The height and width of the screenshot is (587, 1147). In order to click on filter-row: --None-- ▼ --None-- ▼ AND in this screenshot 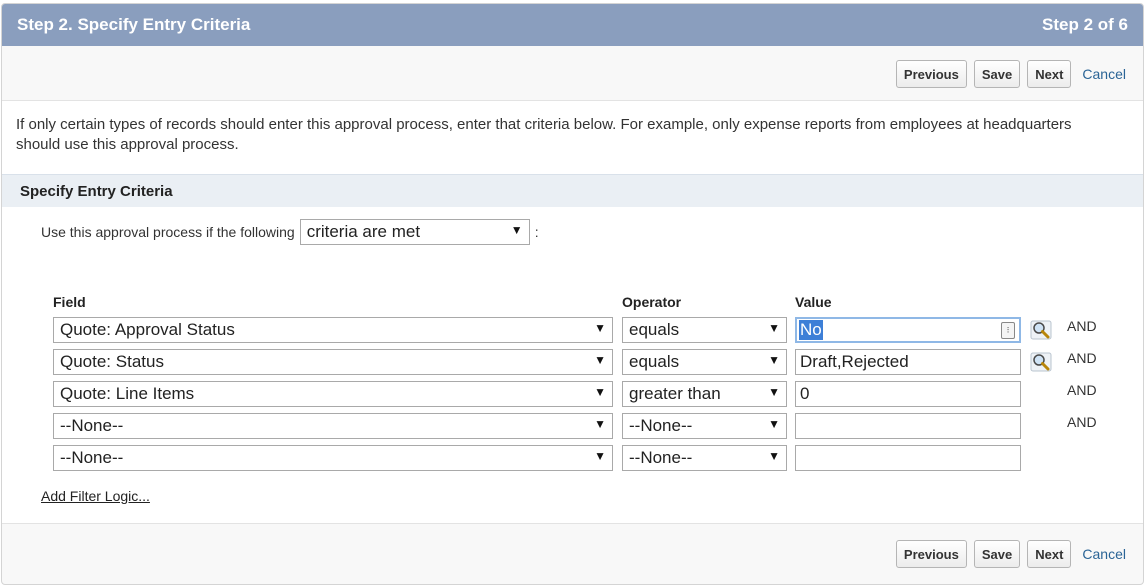, I will do `click(572, 426)`.